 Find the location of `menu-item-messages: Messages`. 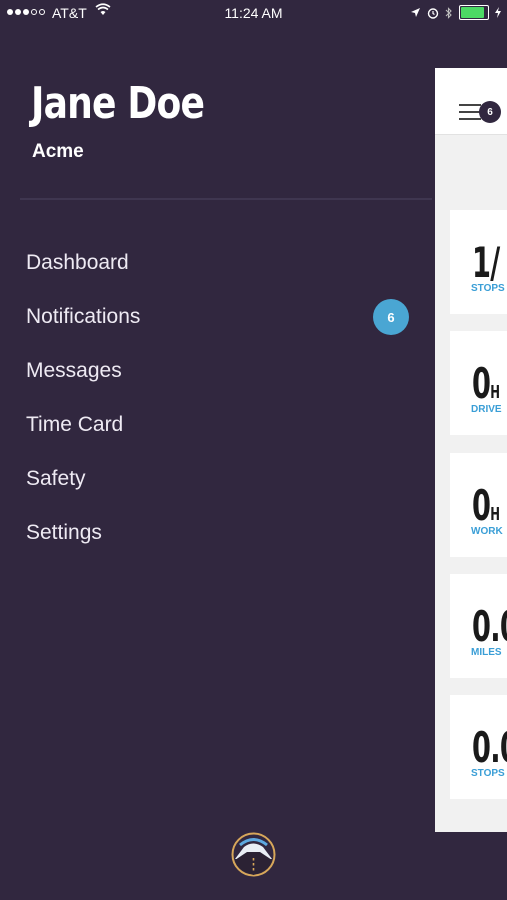

menu-item-messages: Messages is located at coordinates (216, 371).